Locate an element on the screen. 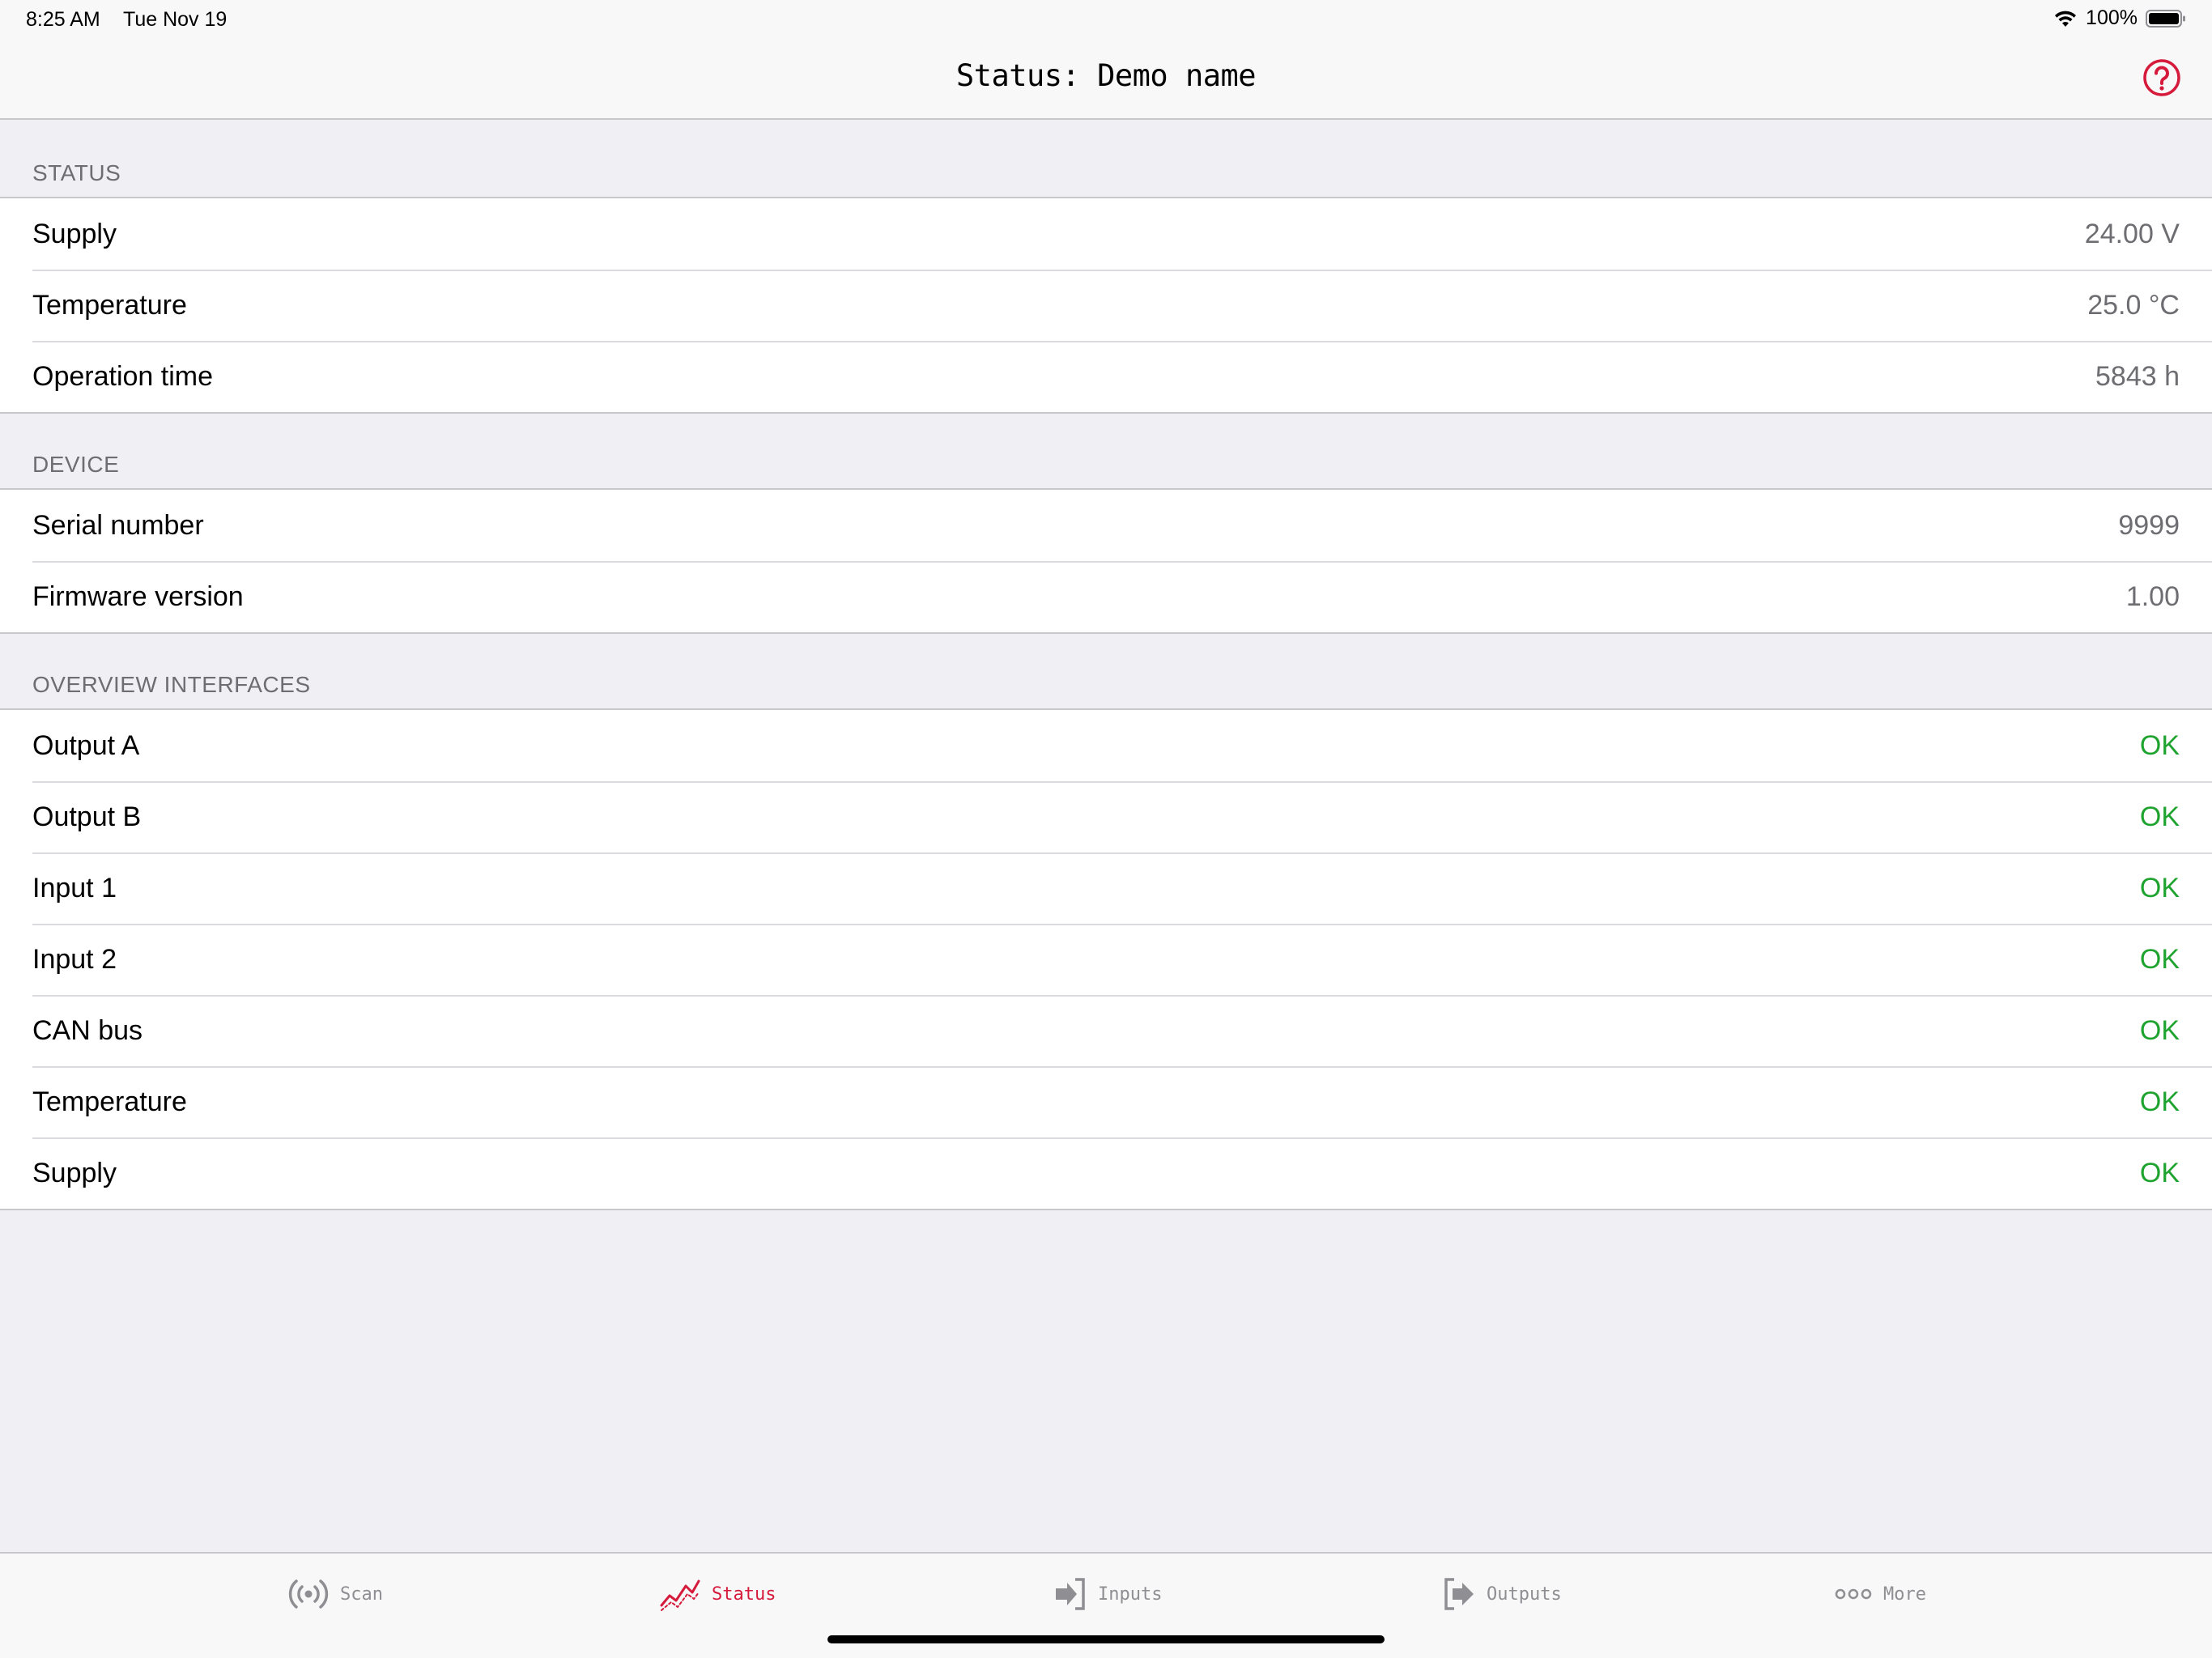  row-label: Input 1 is located at coordinates (75, 887).